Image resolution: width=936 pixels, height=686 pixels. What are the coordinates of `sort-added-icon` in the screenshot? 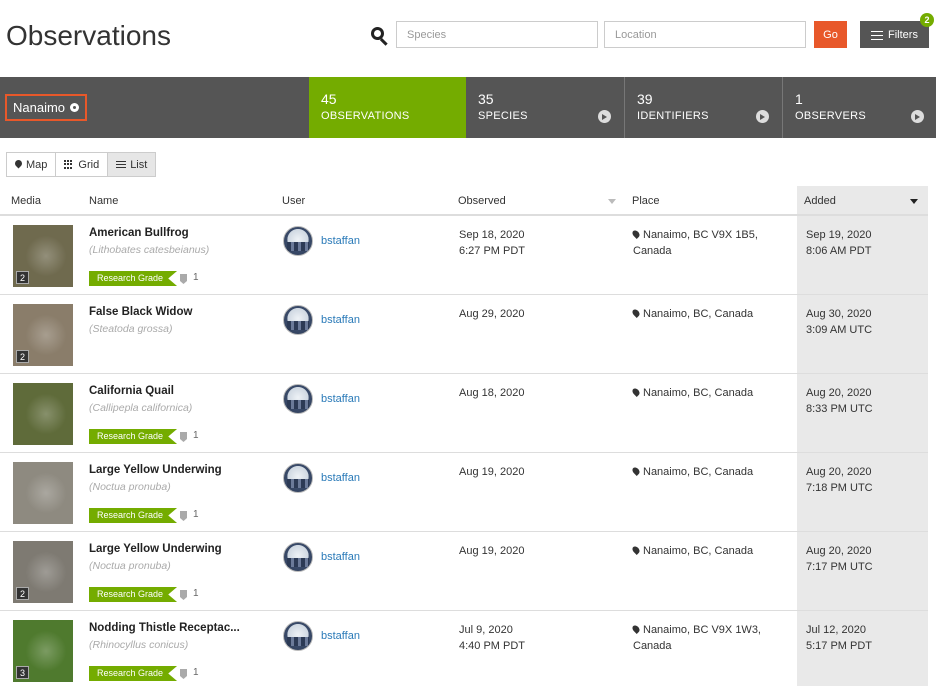 It's located at (914, 201).